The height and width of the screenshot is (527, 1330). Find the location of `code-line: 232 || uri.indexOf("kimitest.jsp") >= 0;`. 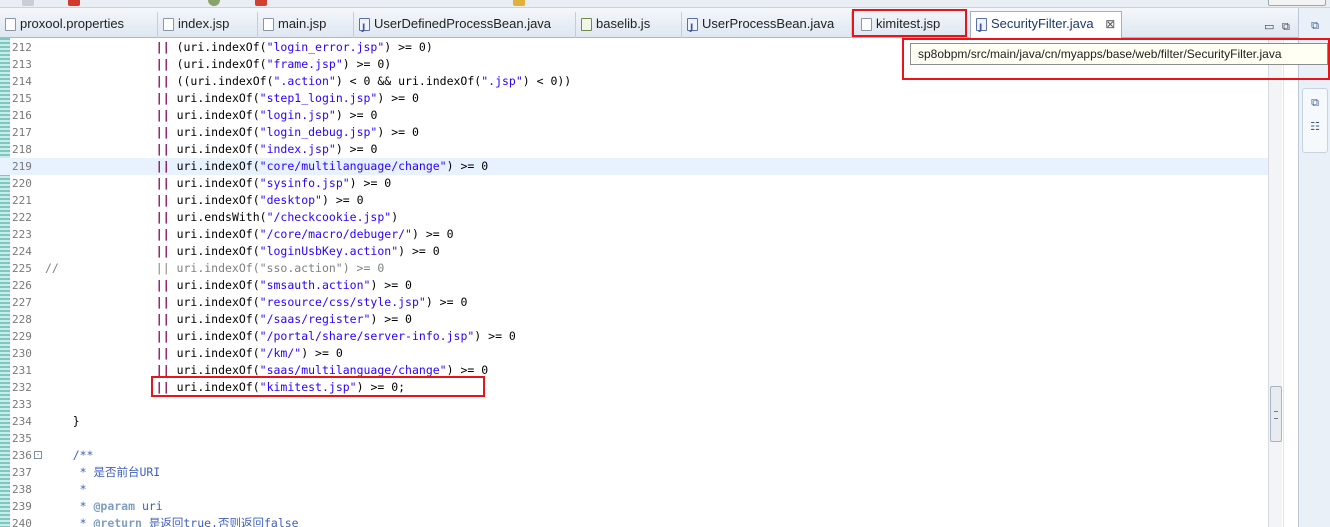

code-line: 232 || uri.indexOf("kimitest.jsp") >= 0; is located at coordinates (634, 387).